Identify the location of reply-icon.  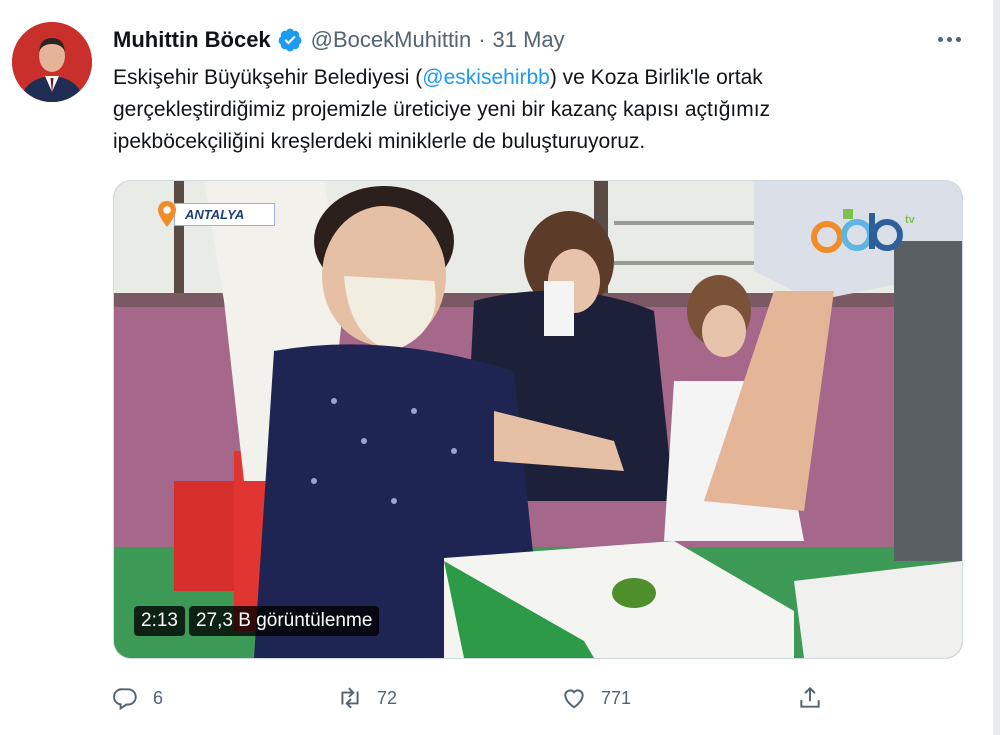
(125, 699).